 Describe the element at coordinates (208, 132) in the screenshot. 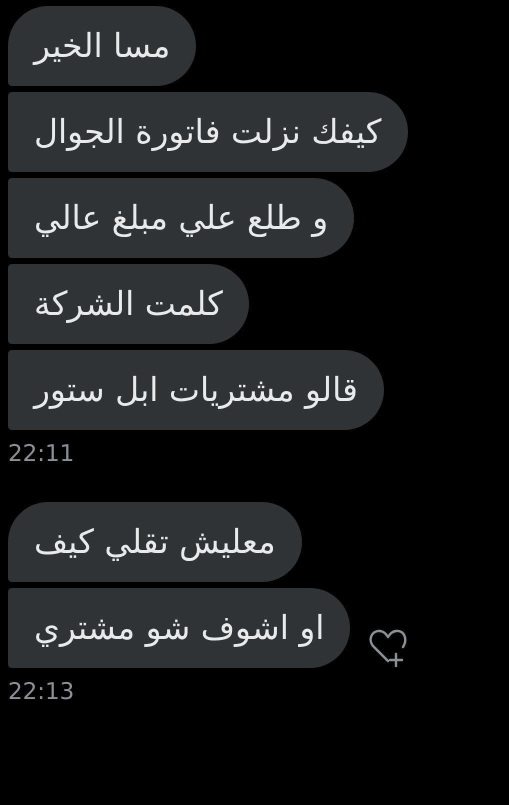

I see `message-bubble: كيفك نزلت فاتورة الجوال` at that location.